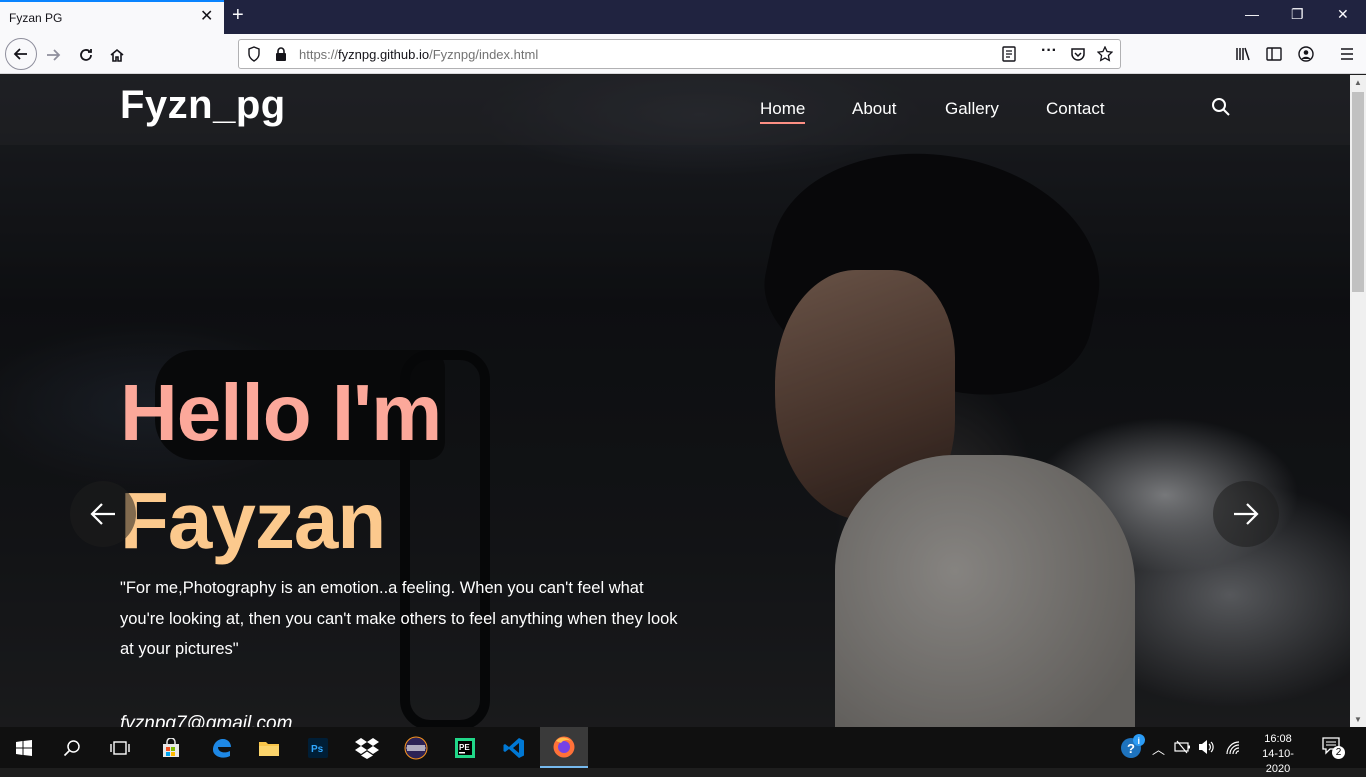 The image size is (1366, 777). What do you see at coordinates (206, 17) in the screenshot?
I see `tab-close-icon: ✕` at bounding box center [206, 17].